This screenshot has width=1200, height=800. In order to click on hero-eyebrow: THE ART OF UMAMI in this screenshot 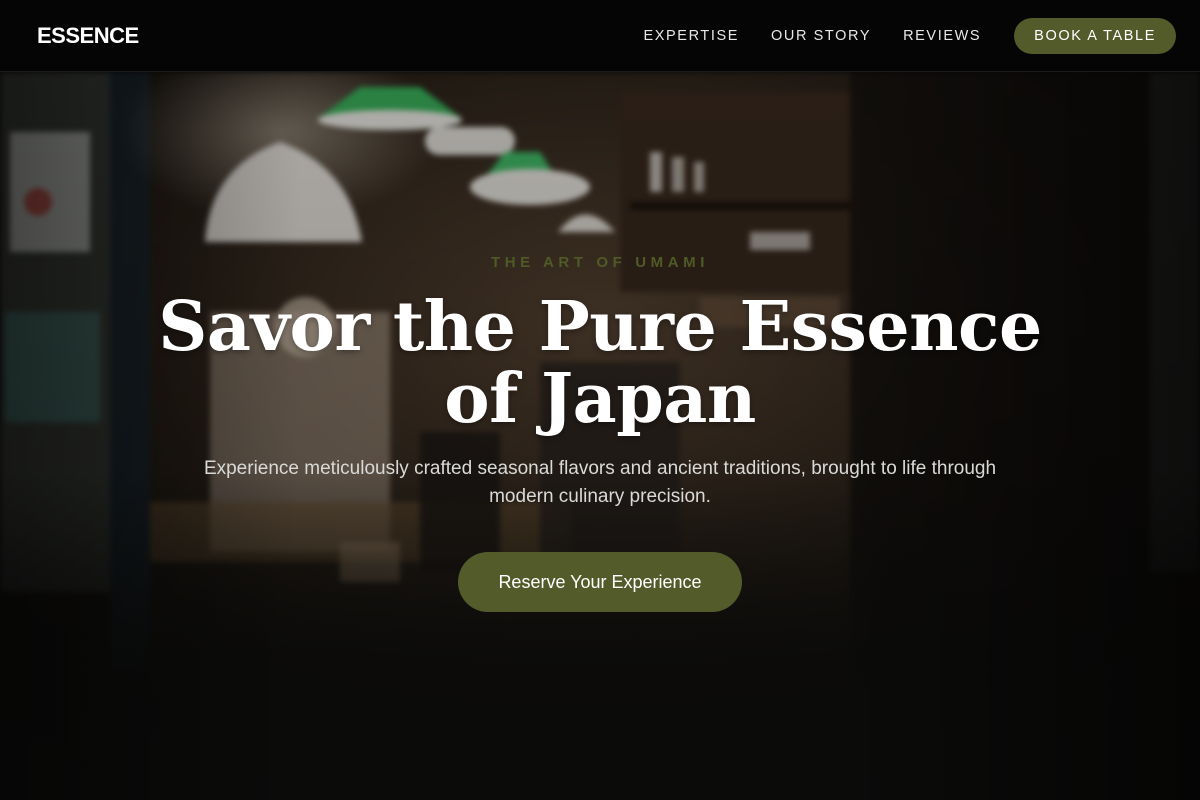, I will do `click(600, 262)`.